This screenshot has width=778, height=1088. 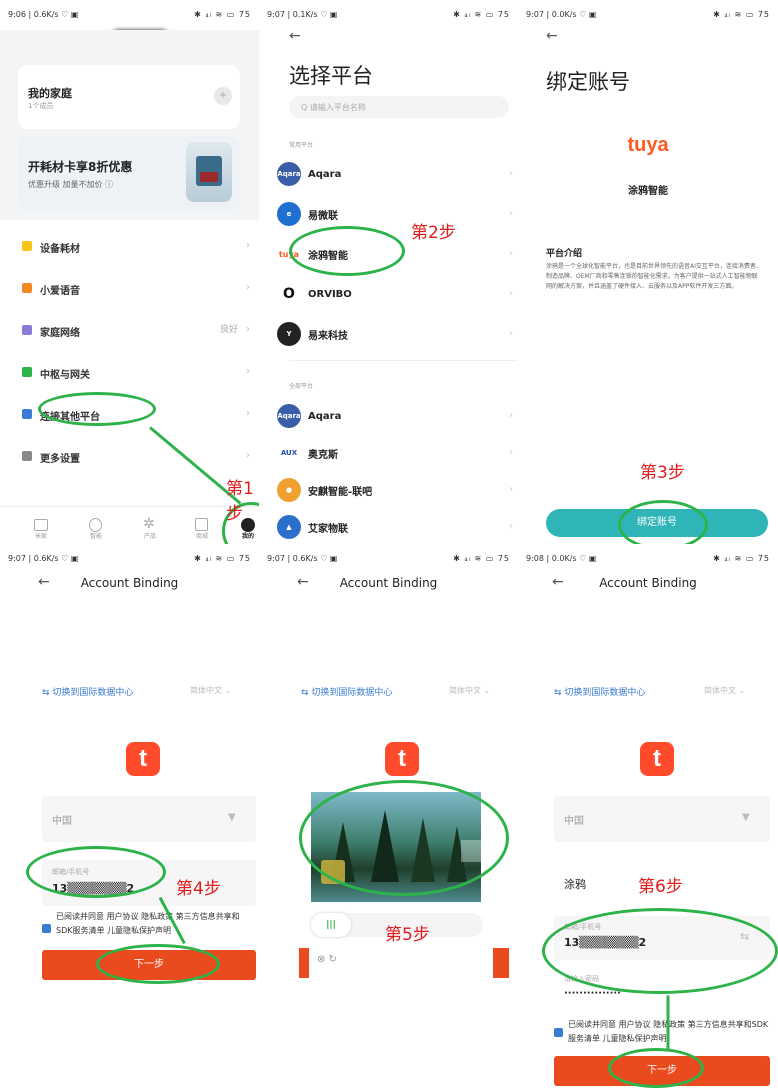 I want to click on platform-item: ▲ 艾家物联, so click(x=312, y=527).